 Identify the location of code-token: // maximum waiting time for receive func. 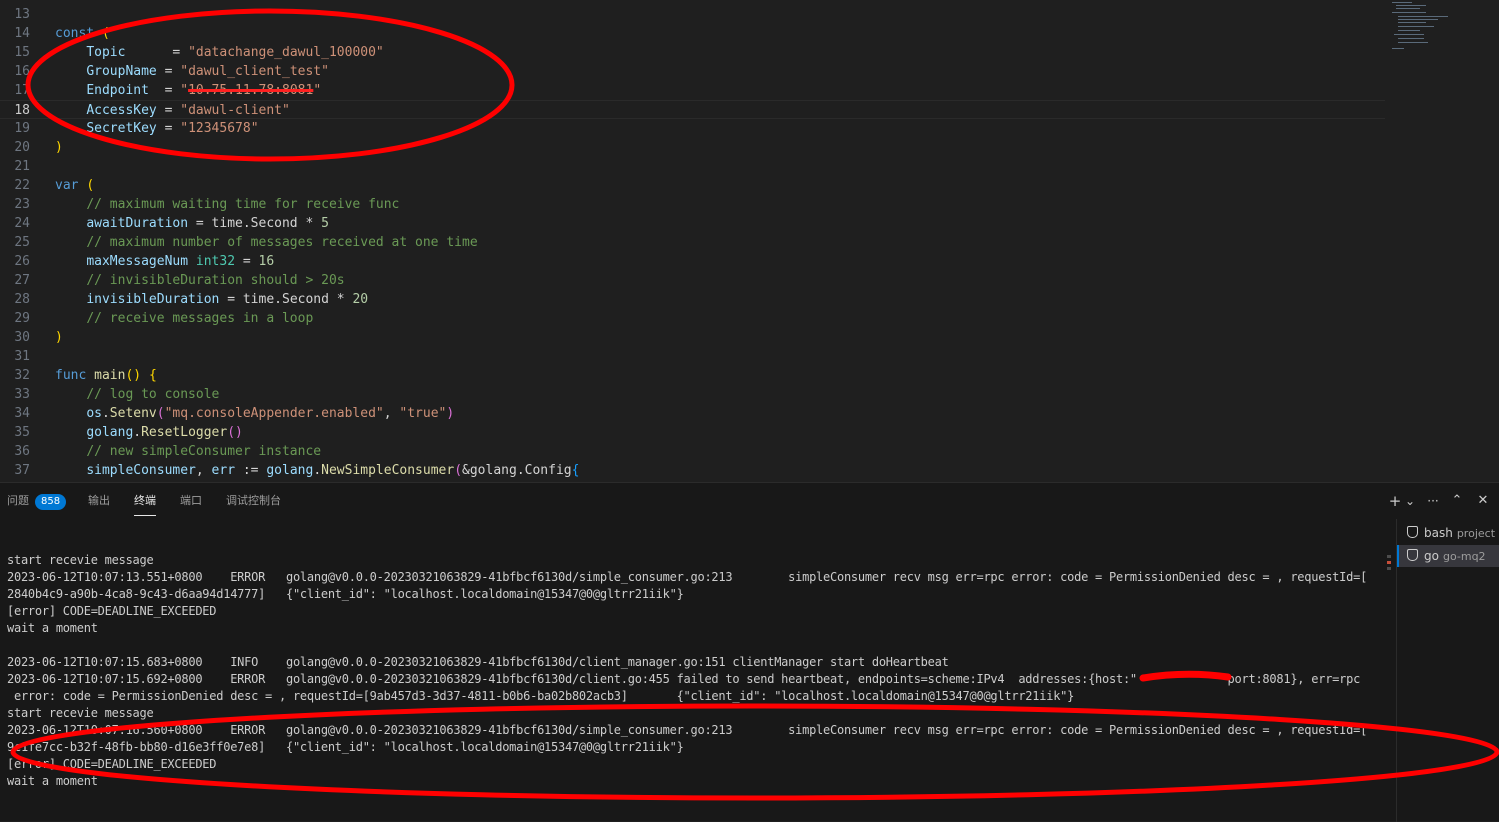
(243, 204).